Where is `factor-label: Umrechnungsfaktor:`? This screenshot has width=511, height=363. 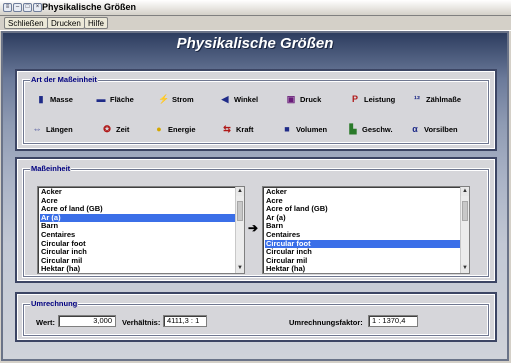
factor-label: Umrechnungsfaktor: is located at coordinates (326, 322).